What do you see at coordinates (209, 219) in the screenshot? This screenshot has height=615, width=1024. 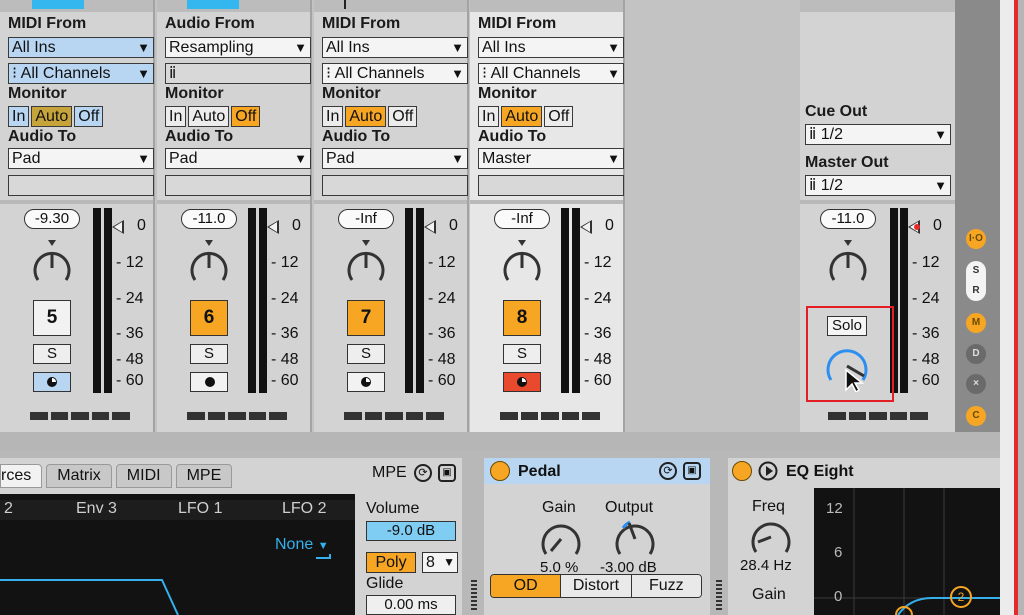 I see `volume-field: -11.0` at bounding box center [209, 219].